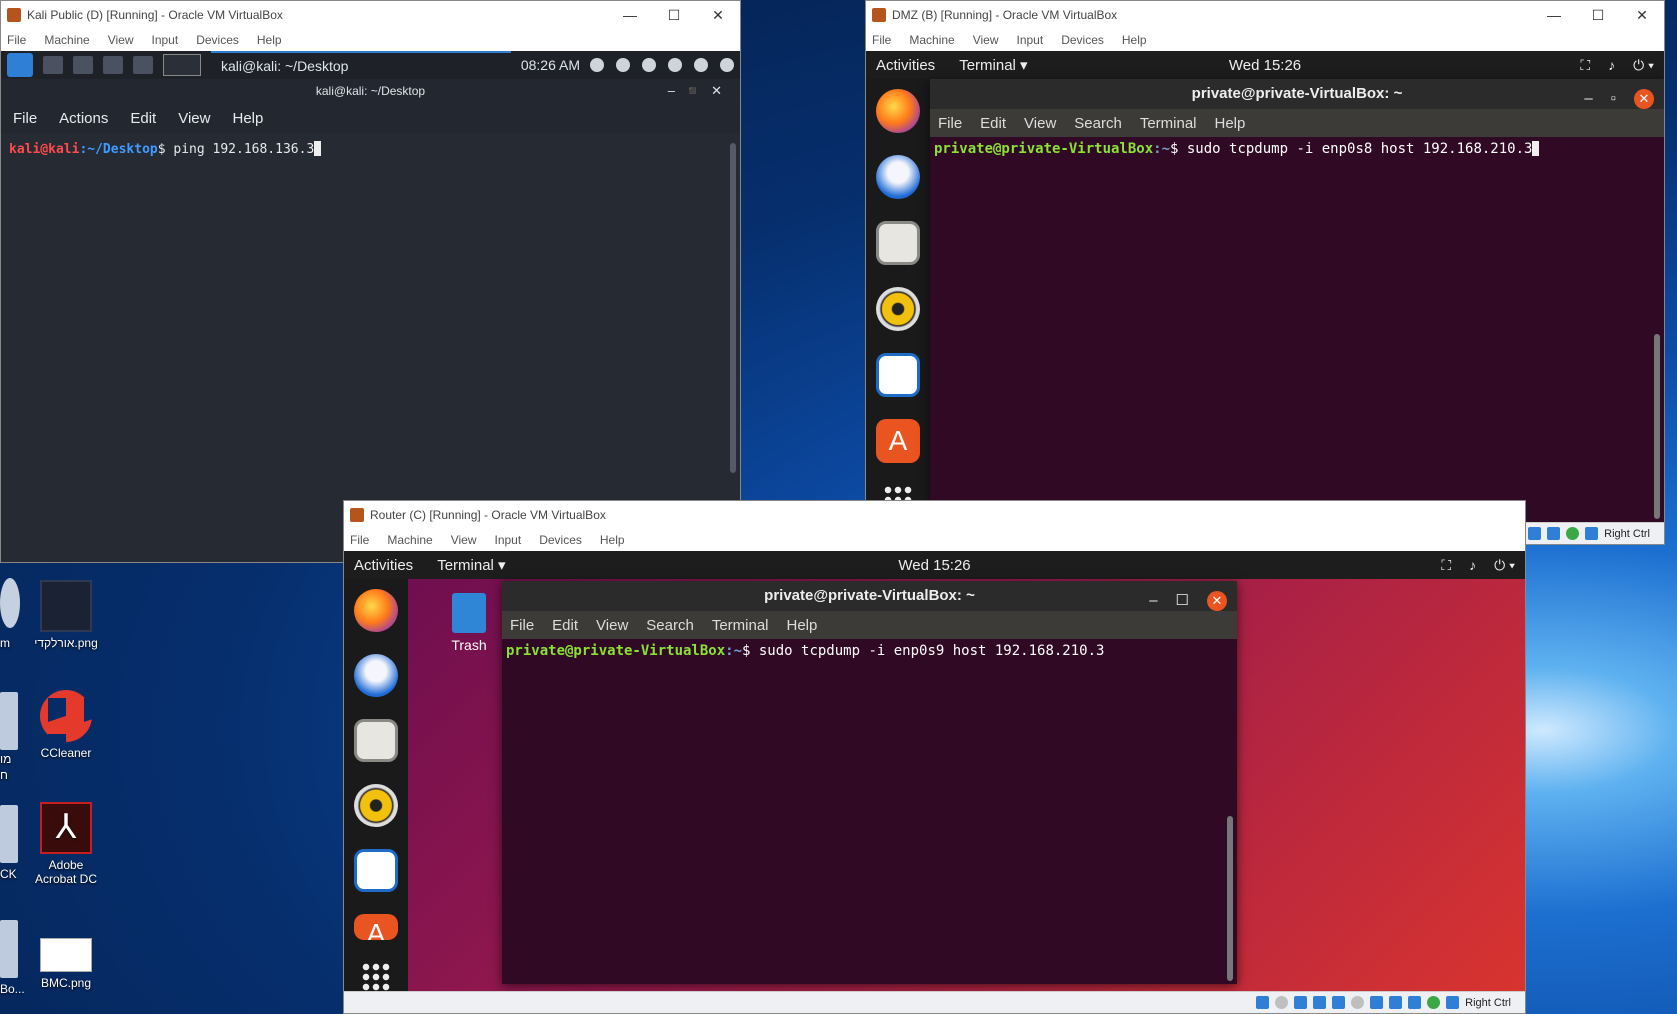  Describe the element at coordinates (370, 91) in the screenshot. I see `terminal-titlebar: kali@kali: ~/Desktop –◾✕` at that location.